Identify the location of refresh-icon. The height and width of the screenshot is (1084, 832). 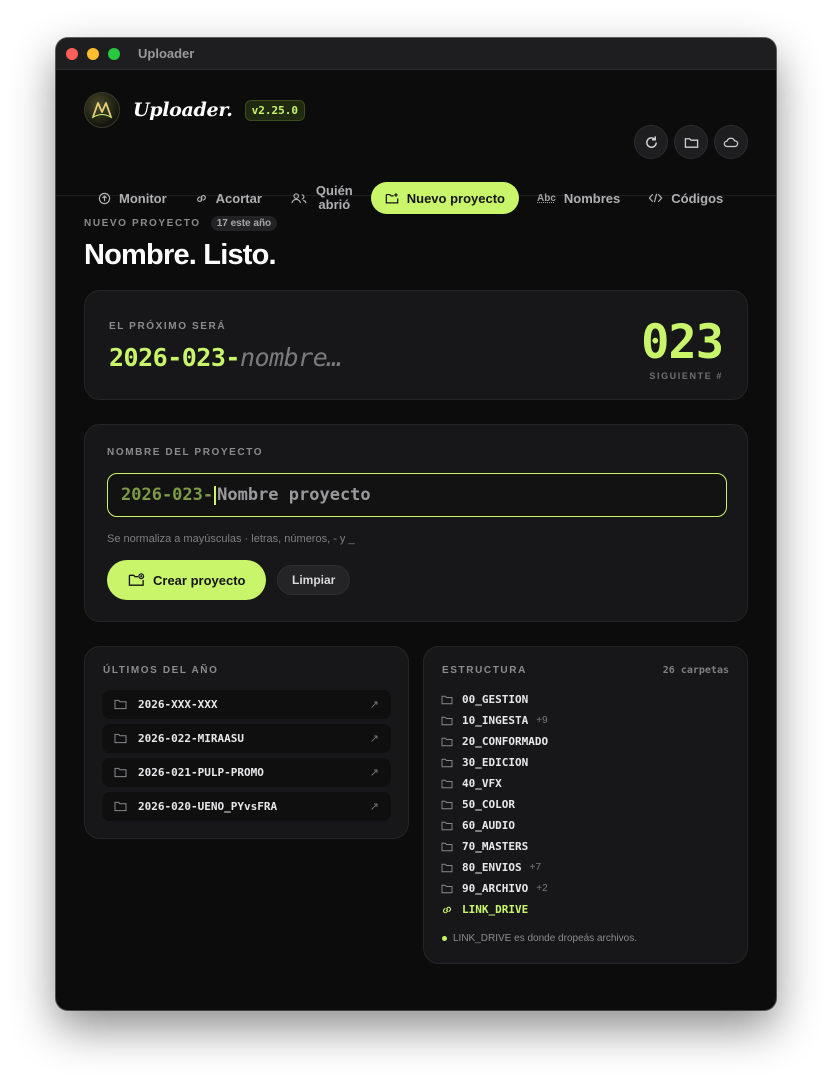
(651, 141).